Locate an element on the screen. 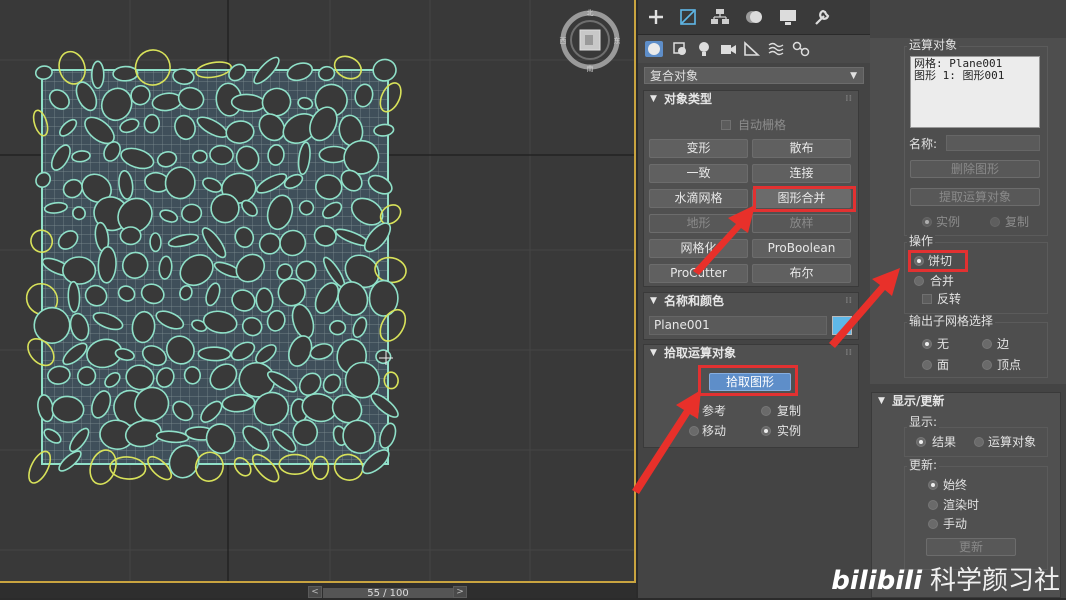 The width and height of the screenshot is (1066, 600). arrow-to-cookie-cutter-icon is located at coordinates (864, 308).